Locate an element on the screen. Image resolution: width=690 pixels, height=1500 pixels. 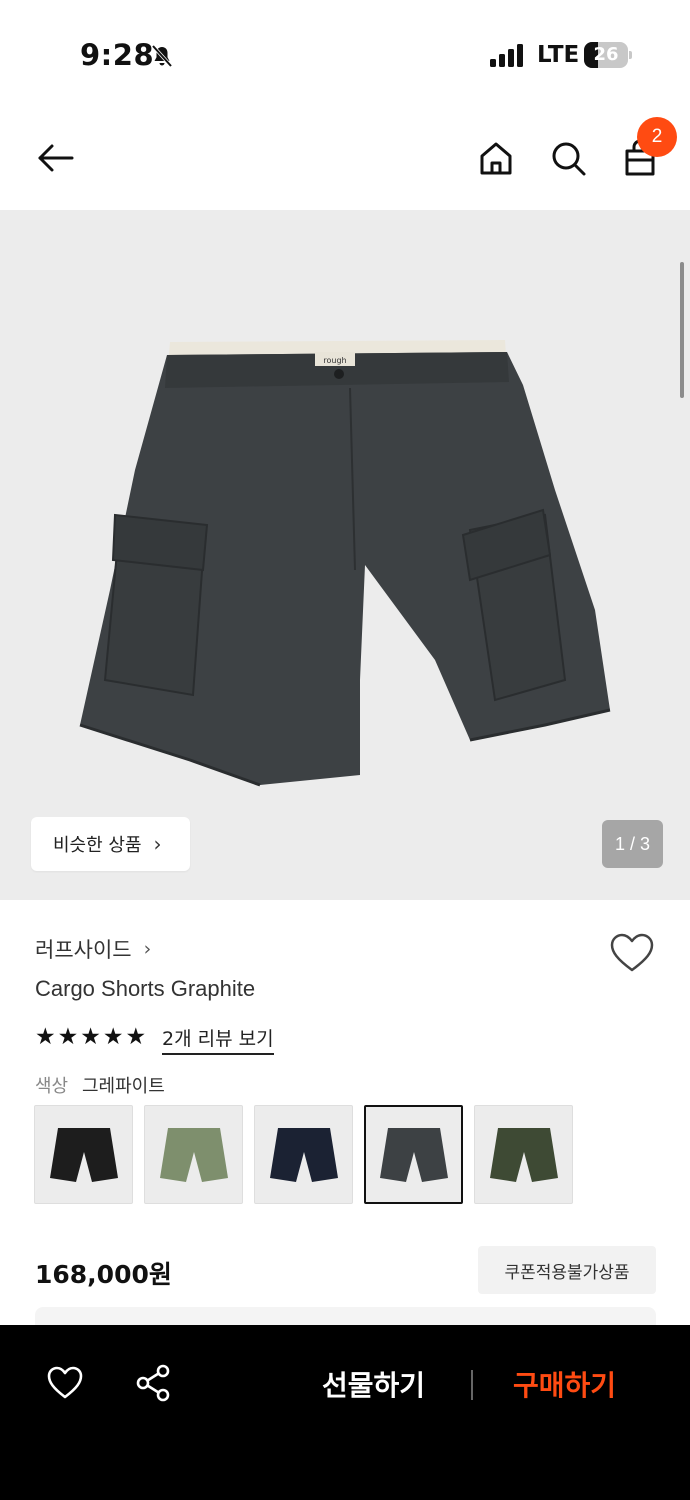
reviews-link: 2개 리뷰 보기 is located at coordinates (218, 1039).